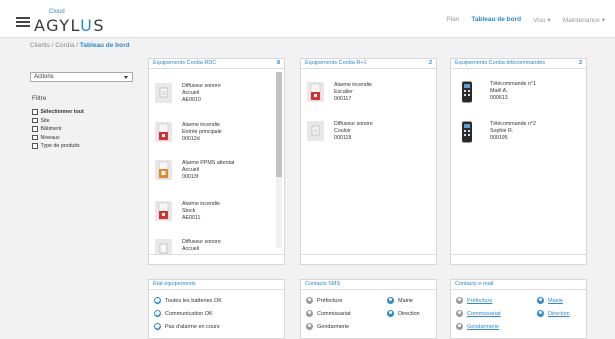 The height and width of the screenshot is (339, 615). What do you see at coordinates (80, 138) in the screenshot?
I see `filter-niveaux: Niveaux` at bounding box center [80, 138].